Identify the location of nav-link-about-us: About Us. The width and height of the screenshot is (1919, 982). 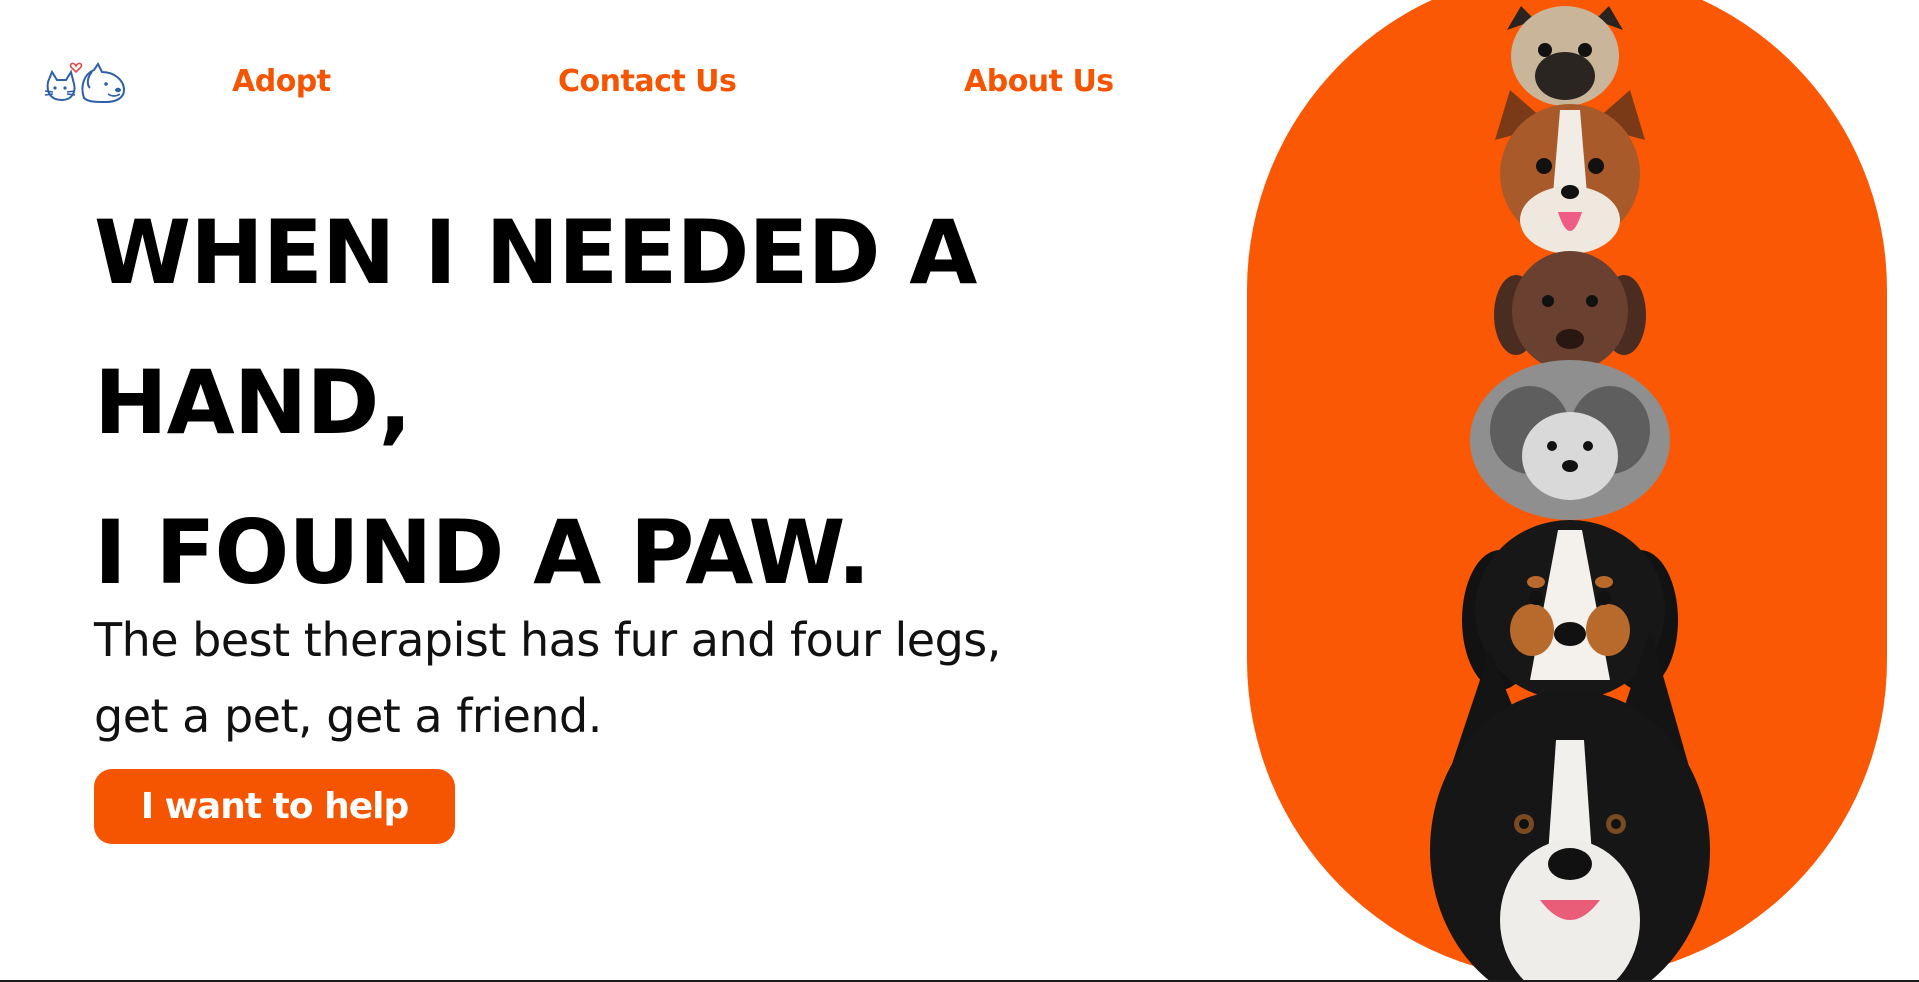
(1039, 82).